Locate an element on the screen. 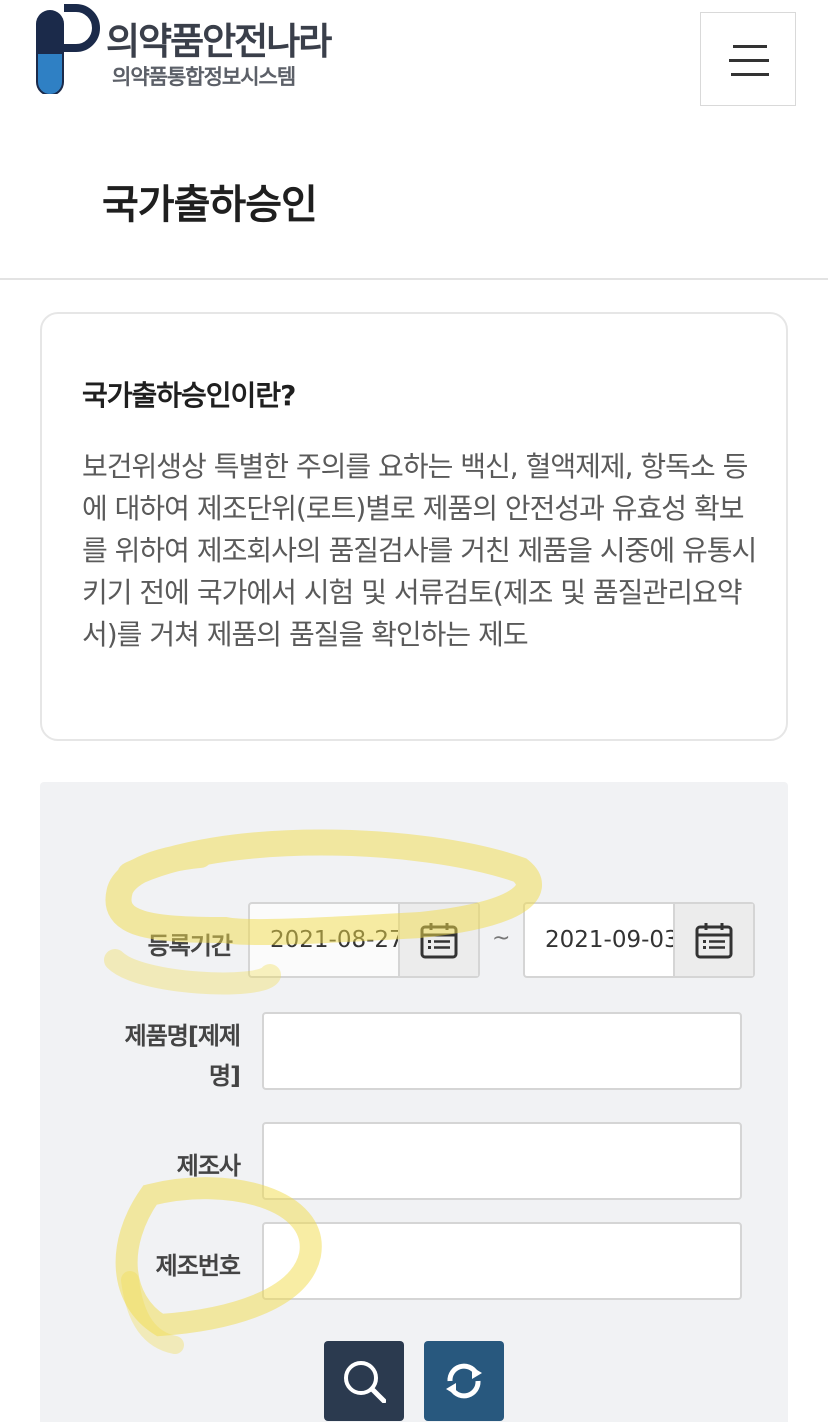  page-title: 국가출하승인 is located at coordinates (210, 205).